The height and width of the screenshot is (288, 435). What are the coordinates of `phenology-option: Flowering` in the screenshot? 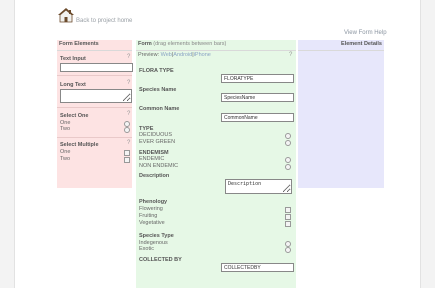 It's located at (151, 209).